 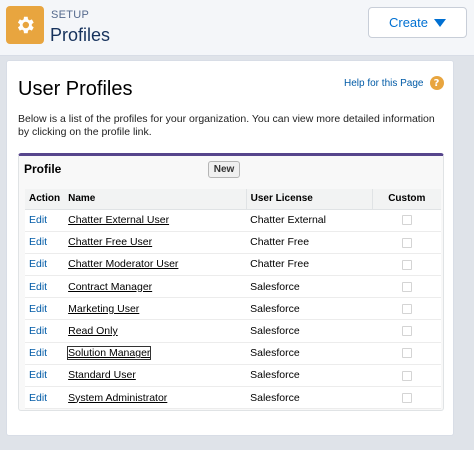 What do you see at coordinates (406, 199) in the screenshot?
I see `column-header-custom: Custom` at bounding box center [406, 199].